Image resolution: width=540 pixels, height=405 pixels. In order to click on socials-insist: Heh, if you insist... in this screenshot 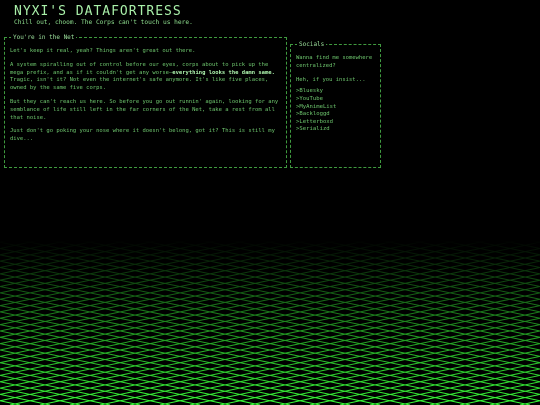, I will do `click(331, 79)`.